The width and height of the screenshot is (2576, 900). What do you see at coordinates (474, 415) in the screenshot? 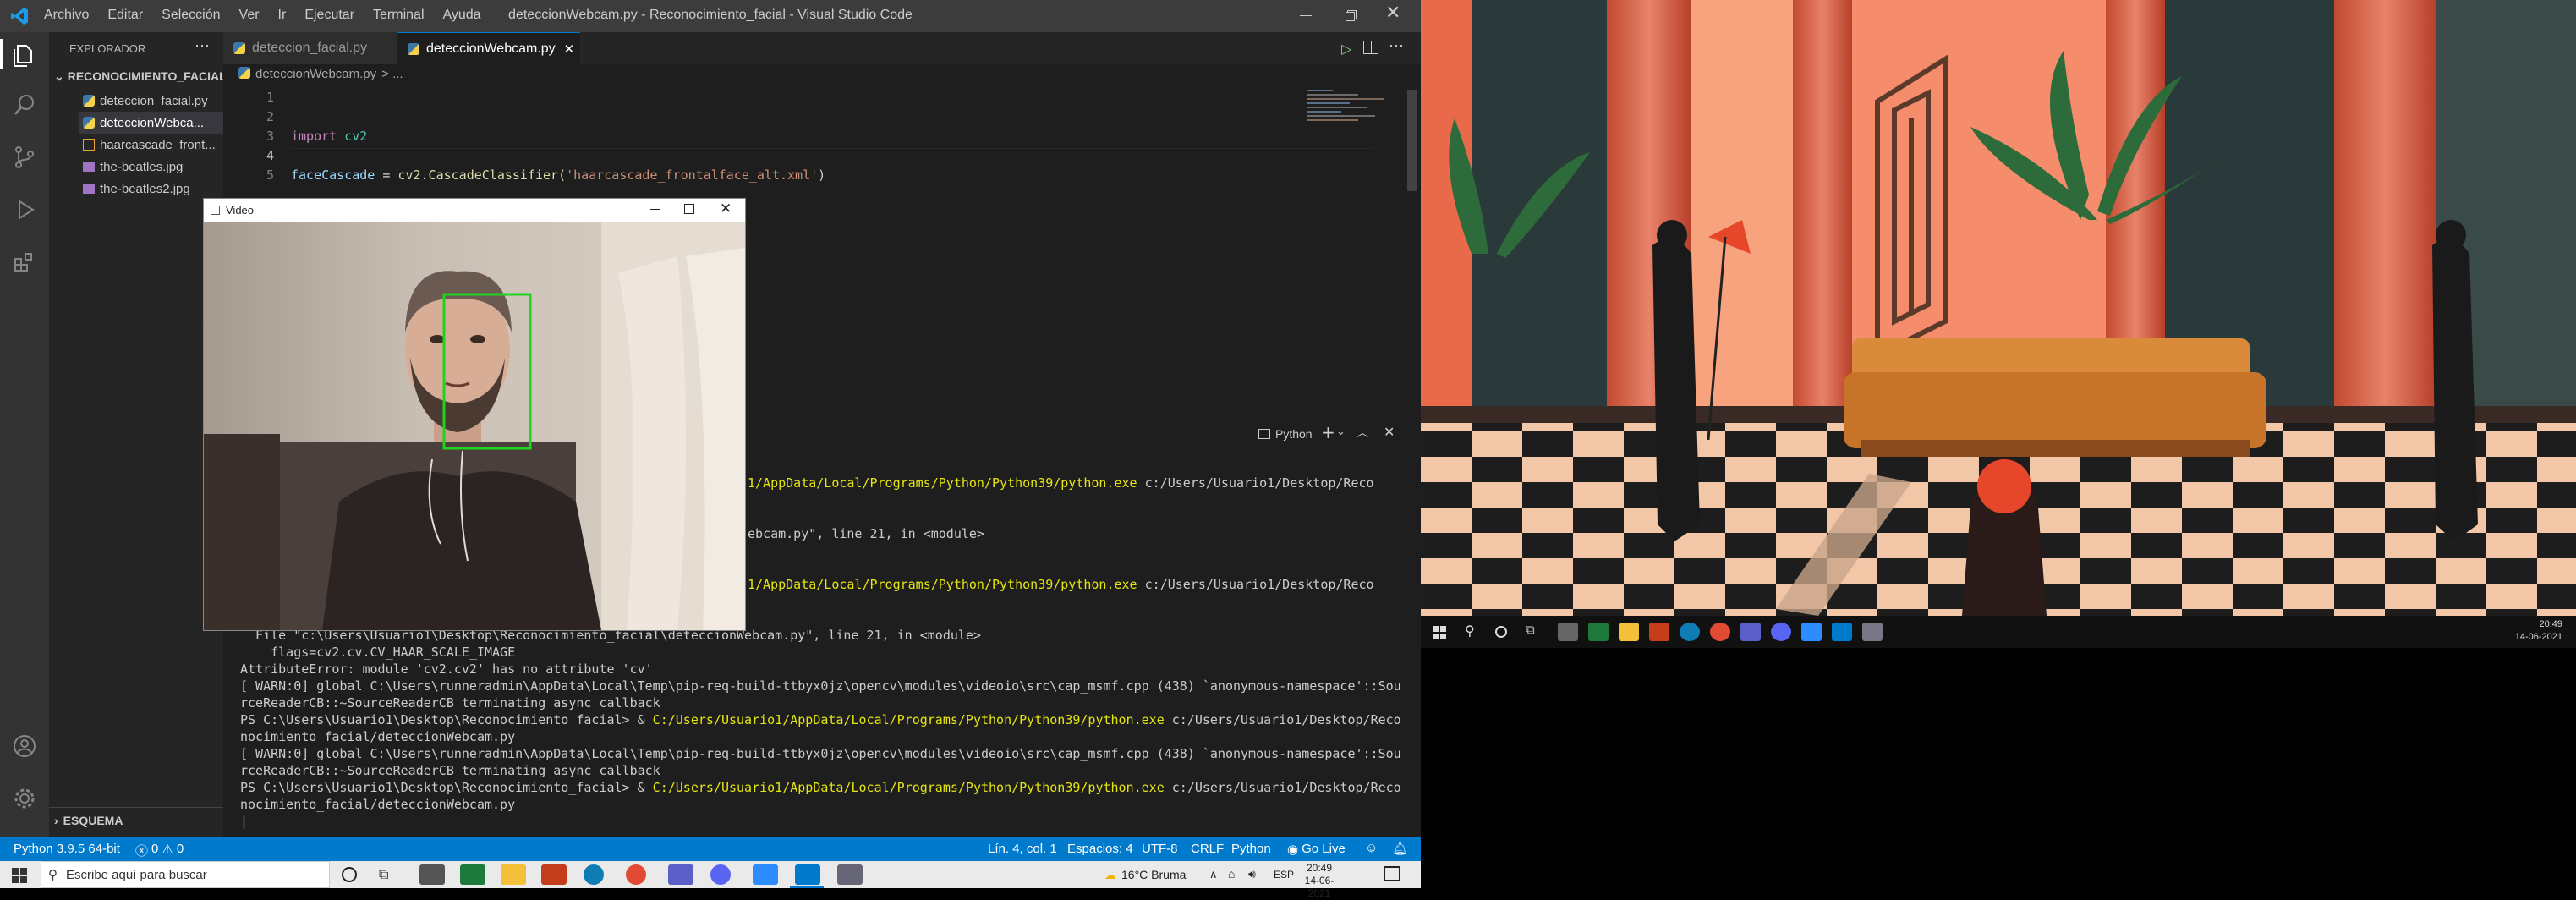
I see `video-window: Video ✕` at bounding box center [474, 415].